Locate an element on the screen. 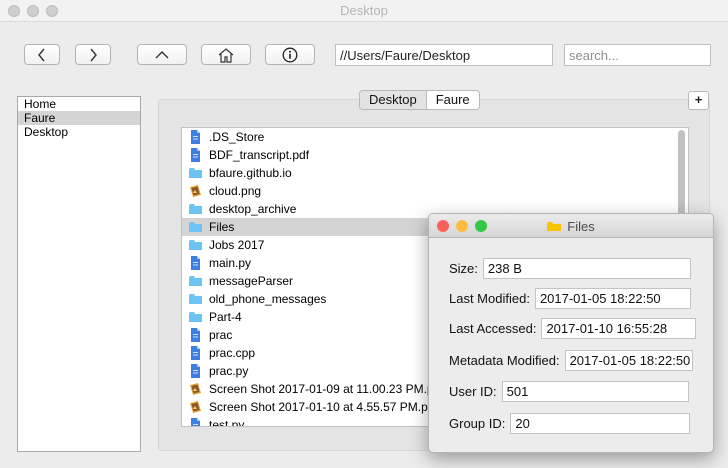 The width and height of the screenshot is (728, 468). file-name: test.py is located at coordinates (227, 422).